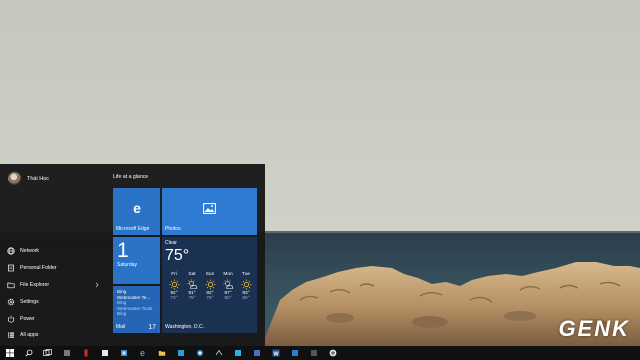 This screenshot has height=360, width=640. I want to click on forecast-day: Fri 92° 73°, so click(174, 286).